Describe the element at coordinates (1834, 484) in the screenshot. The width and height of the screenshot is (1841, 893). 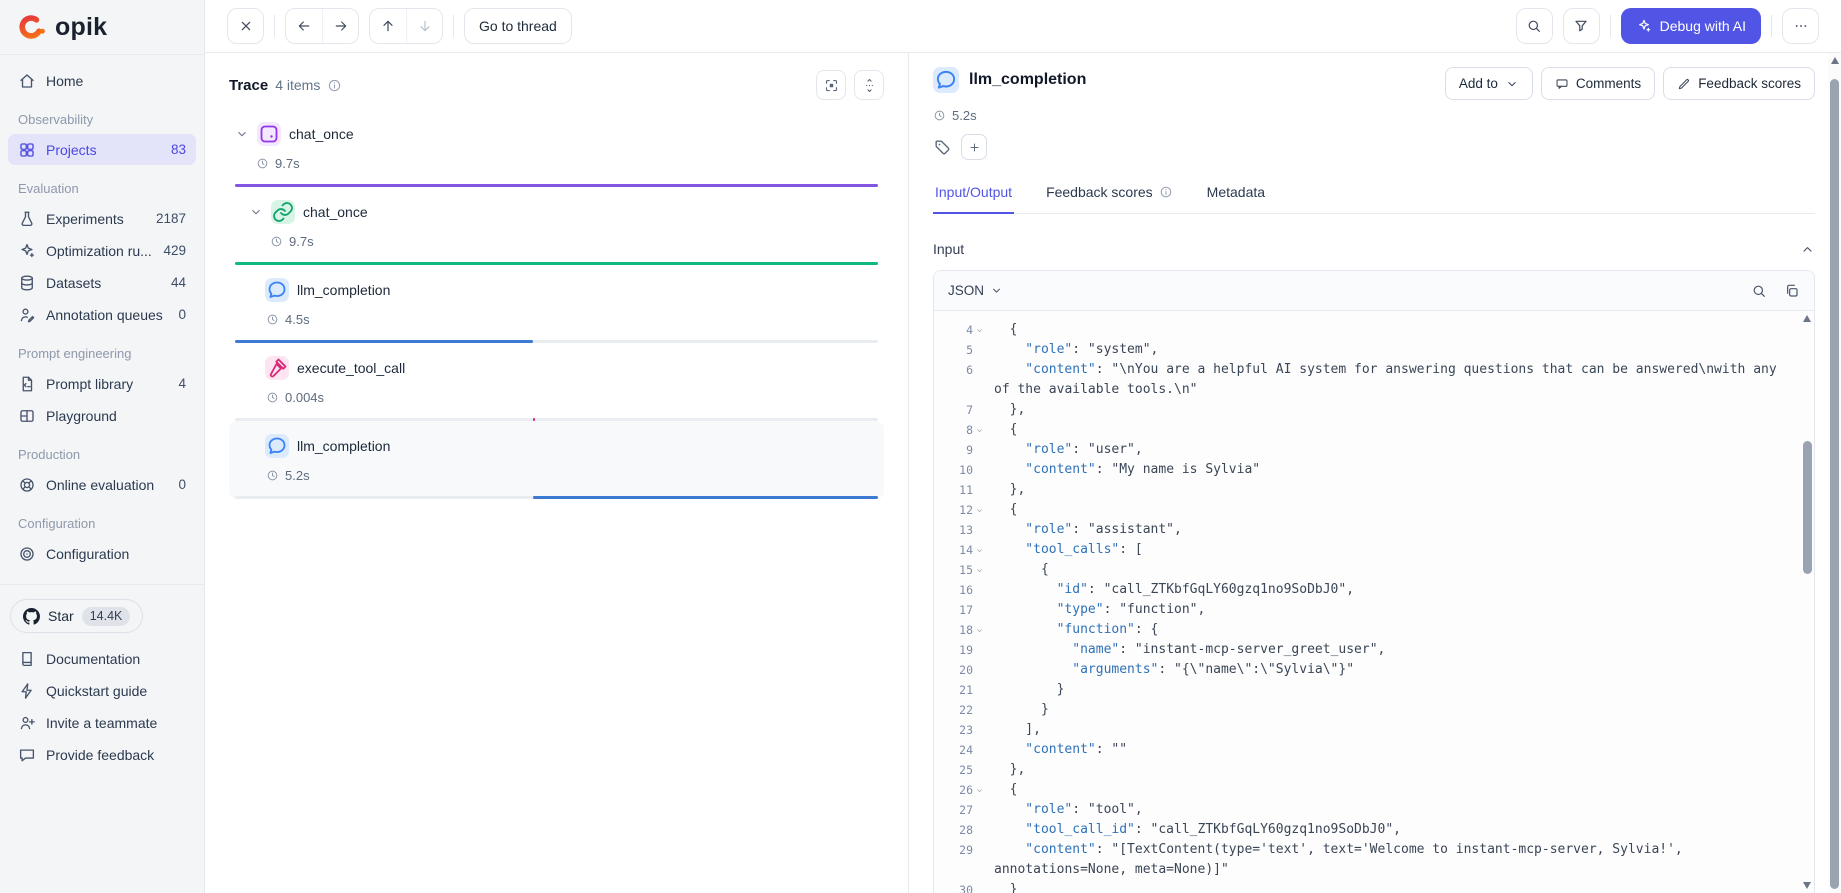
I see `page-scroll-thumb` at that location.